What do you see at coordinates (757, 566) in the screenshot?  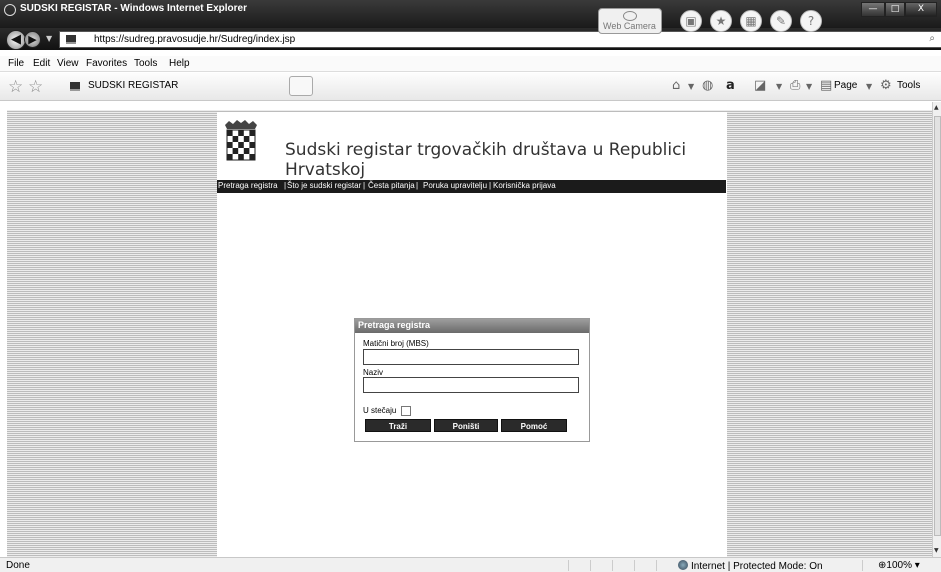 I see `security-zone-text: Internet | Protected Mode: On` at bounding box center [757, 566].